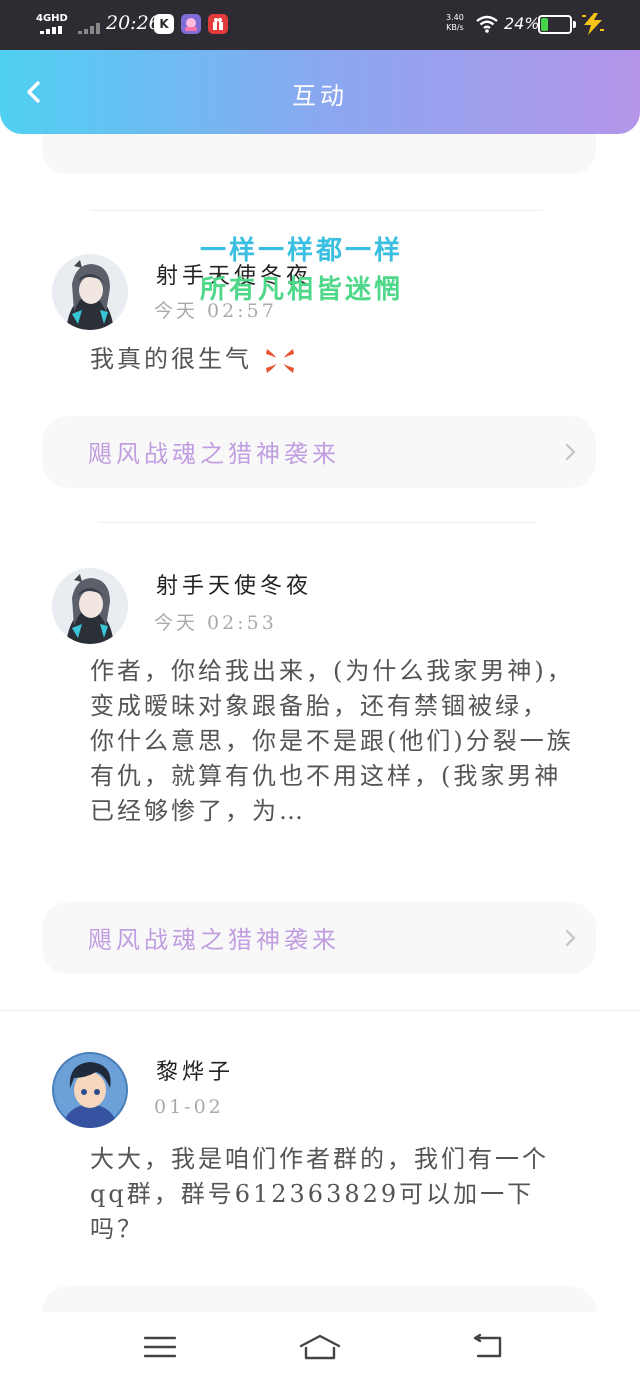 The image size is (640, 1387). I want to click on app-k-icon: K, so click(164, 24).